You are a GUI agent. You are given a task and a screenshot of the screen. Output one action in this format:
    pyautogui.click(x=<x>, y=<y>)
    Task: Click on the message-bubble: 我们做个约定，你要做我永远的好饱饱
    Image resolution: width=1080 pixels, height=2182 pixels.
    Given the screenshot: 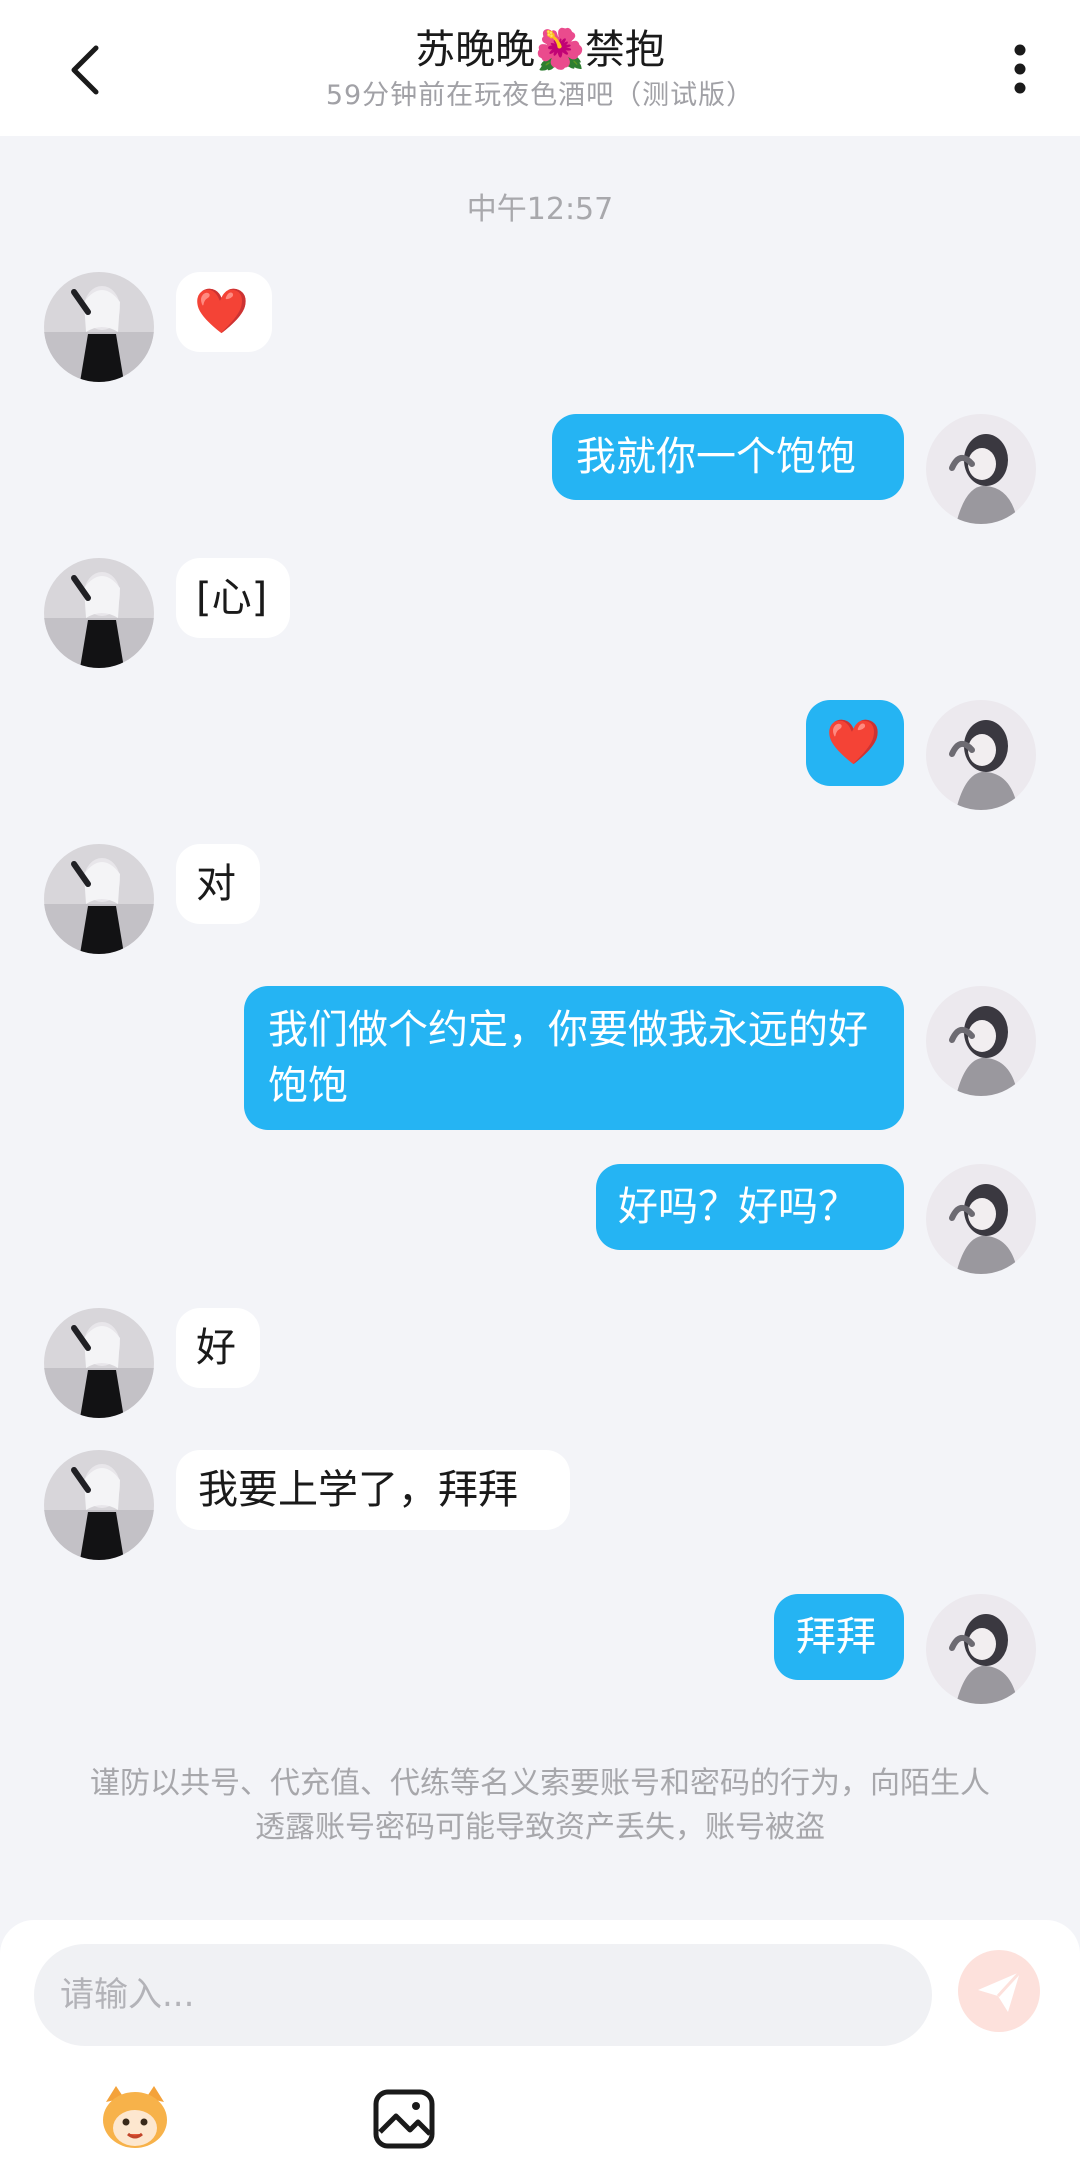 What is the action you would take?
    pyautogui.click(x=574, y=1058)
    